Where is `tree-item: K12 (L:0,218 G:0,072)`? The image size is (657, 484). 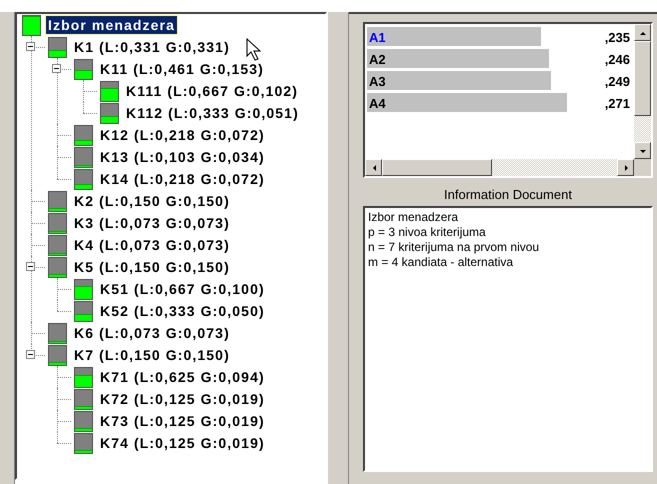 tree-item: K12 (L:0,218 G:0,072) is located at coordinates (182, 135).